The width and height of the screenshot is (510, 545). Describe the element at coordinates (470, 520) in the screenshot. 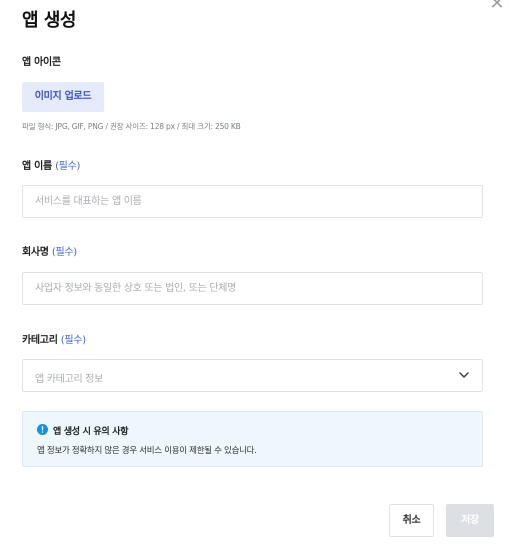

I see `save-button: 저장` at that location.